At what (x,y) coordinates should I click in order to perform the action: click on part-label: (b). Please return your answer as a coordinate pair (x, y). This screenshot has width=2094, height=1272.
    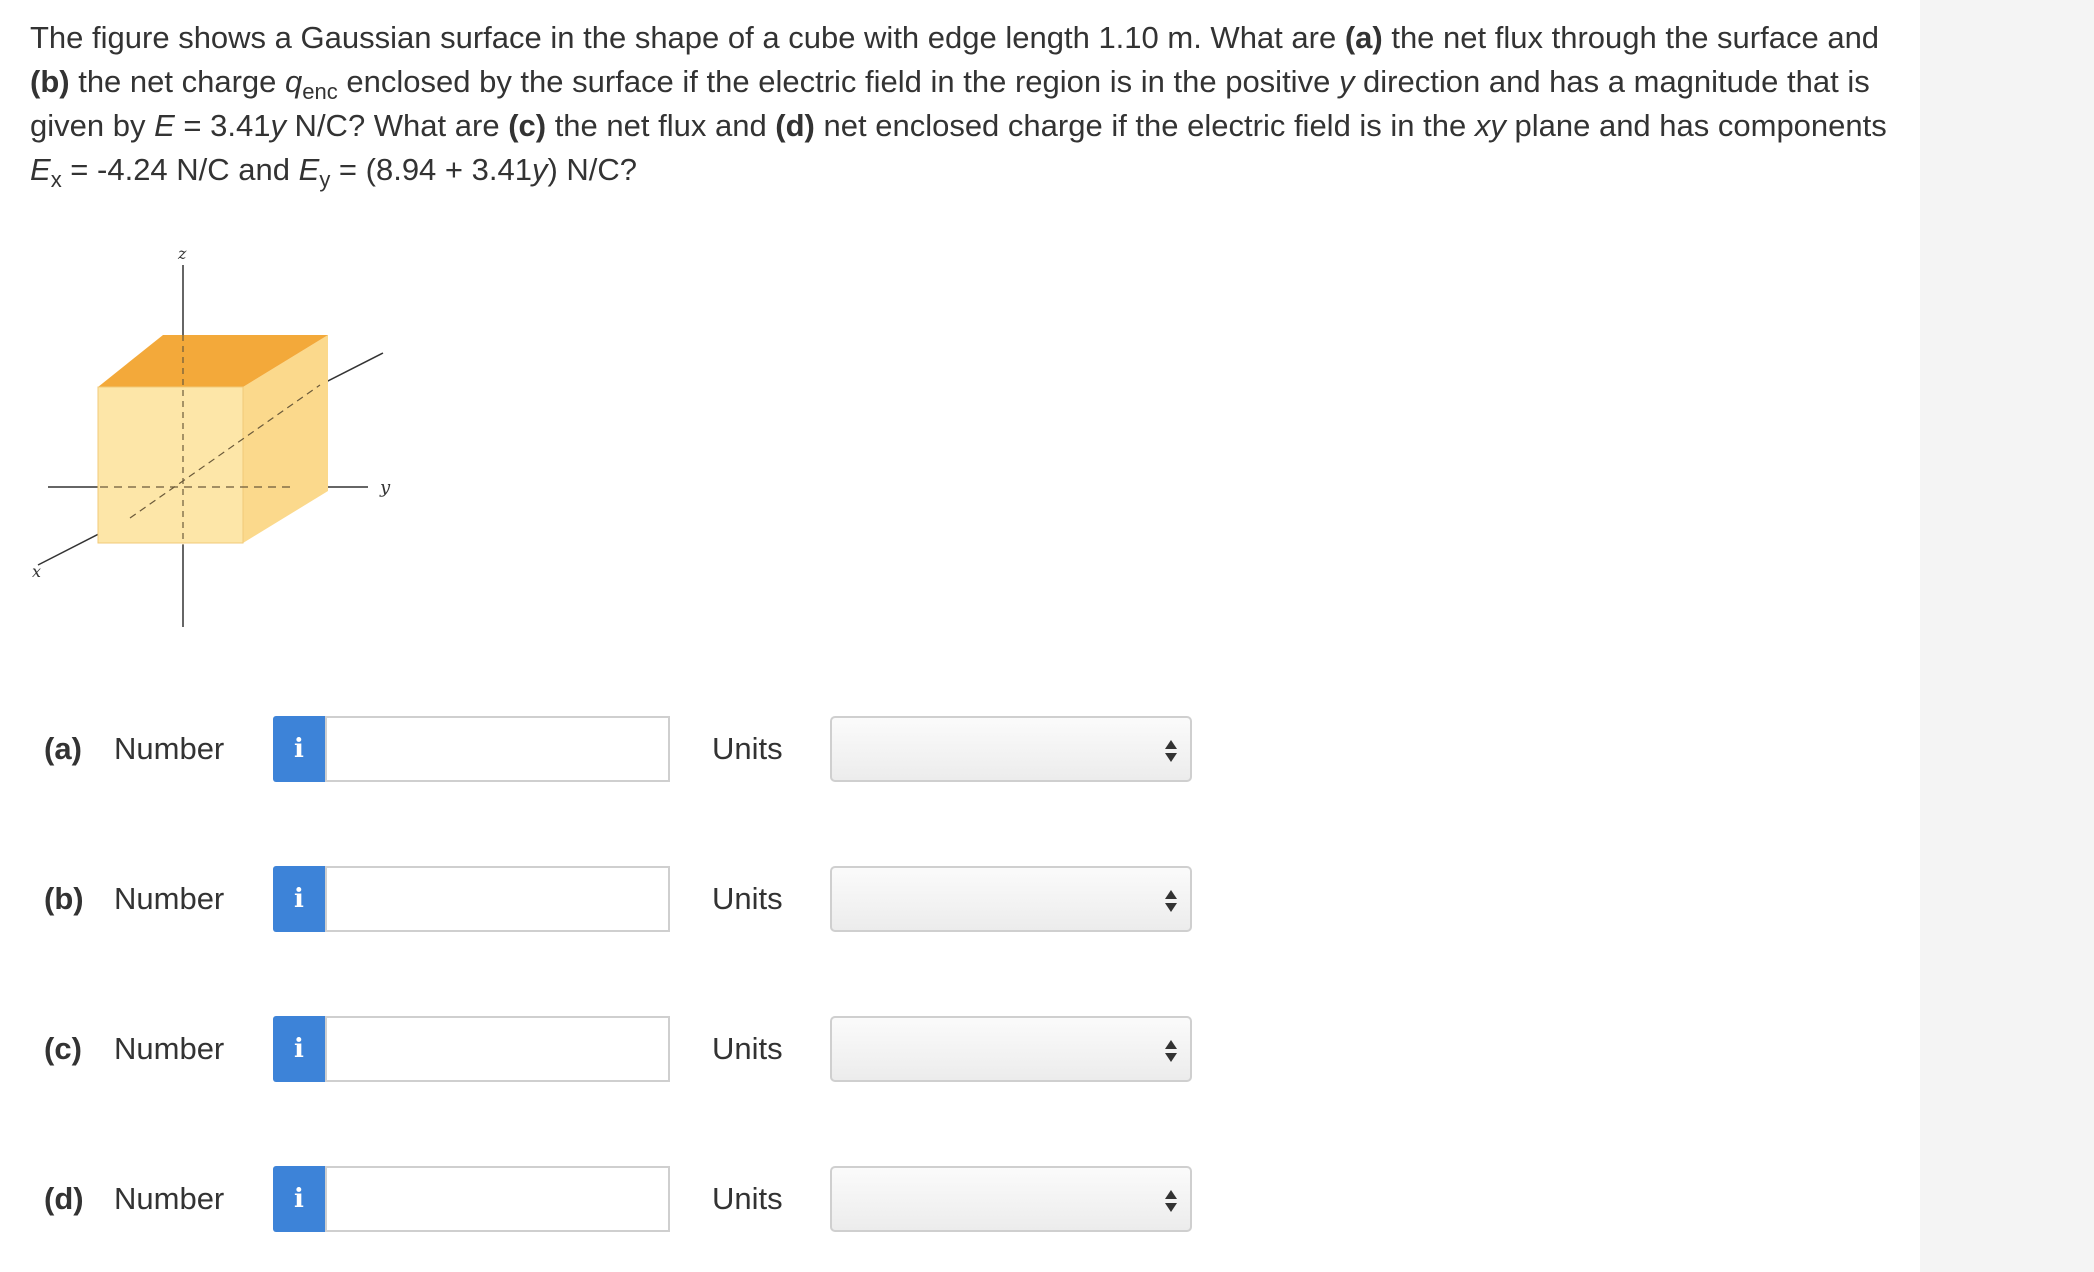
    Looking at the image, I should click on (64, 898).